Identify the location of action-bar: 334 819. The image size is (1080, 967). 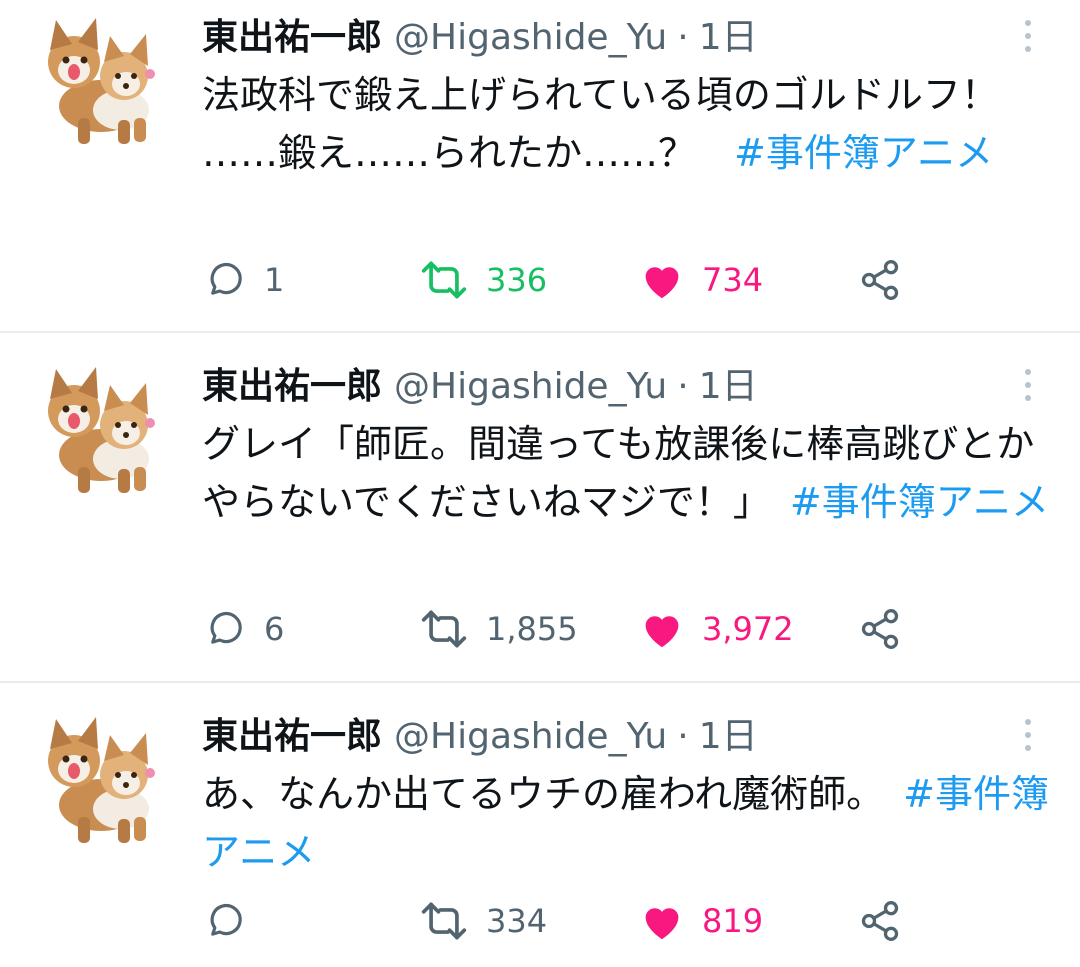
(540, 921).